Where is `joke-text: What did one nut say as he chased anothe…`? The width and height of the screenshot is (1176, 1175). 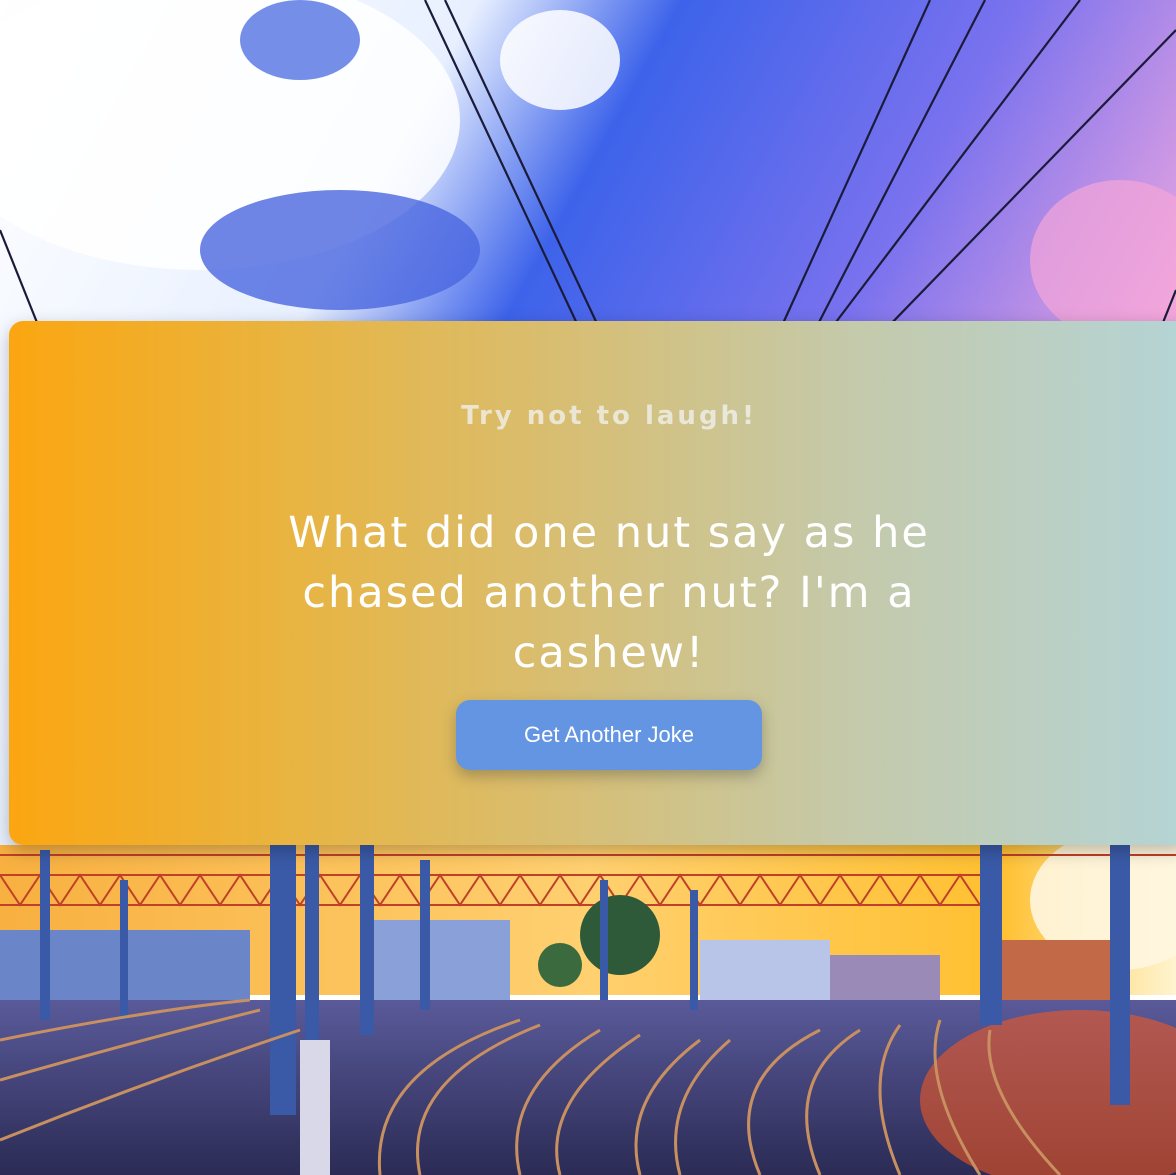
joke-text: What did one nut say as he chased anothe… is located at coordinates (609, 593).